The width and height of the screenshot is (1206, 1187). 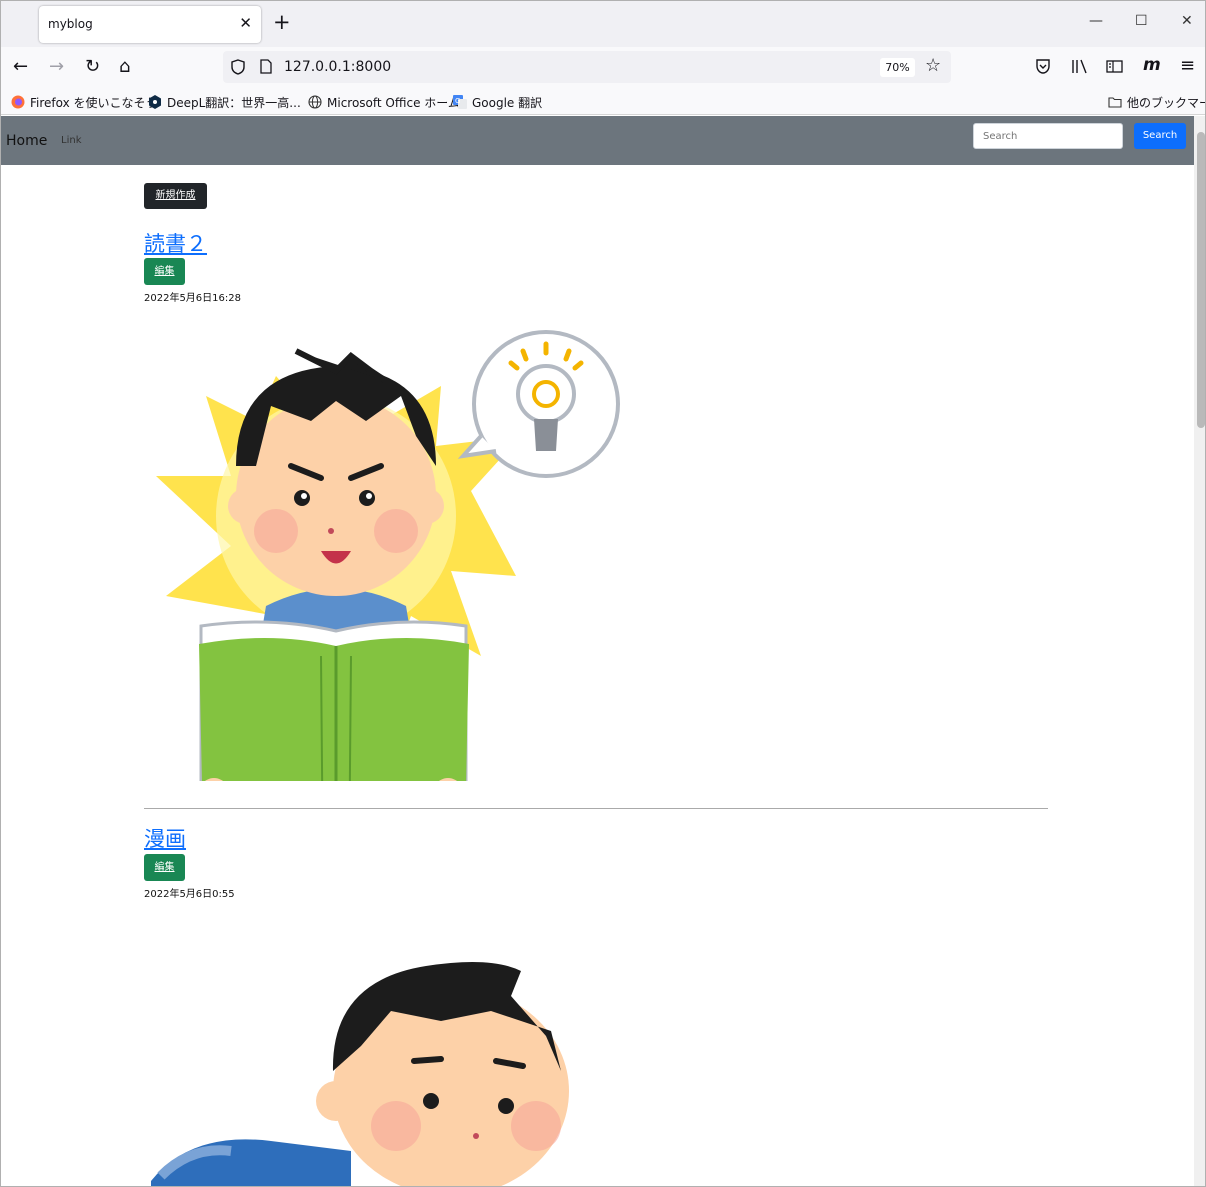 I want to click on post-date: 2022年5月6日16:28, so click(x=192, y=298).